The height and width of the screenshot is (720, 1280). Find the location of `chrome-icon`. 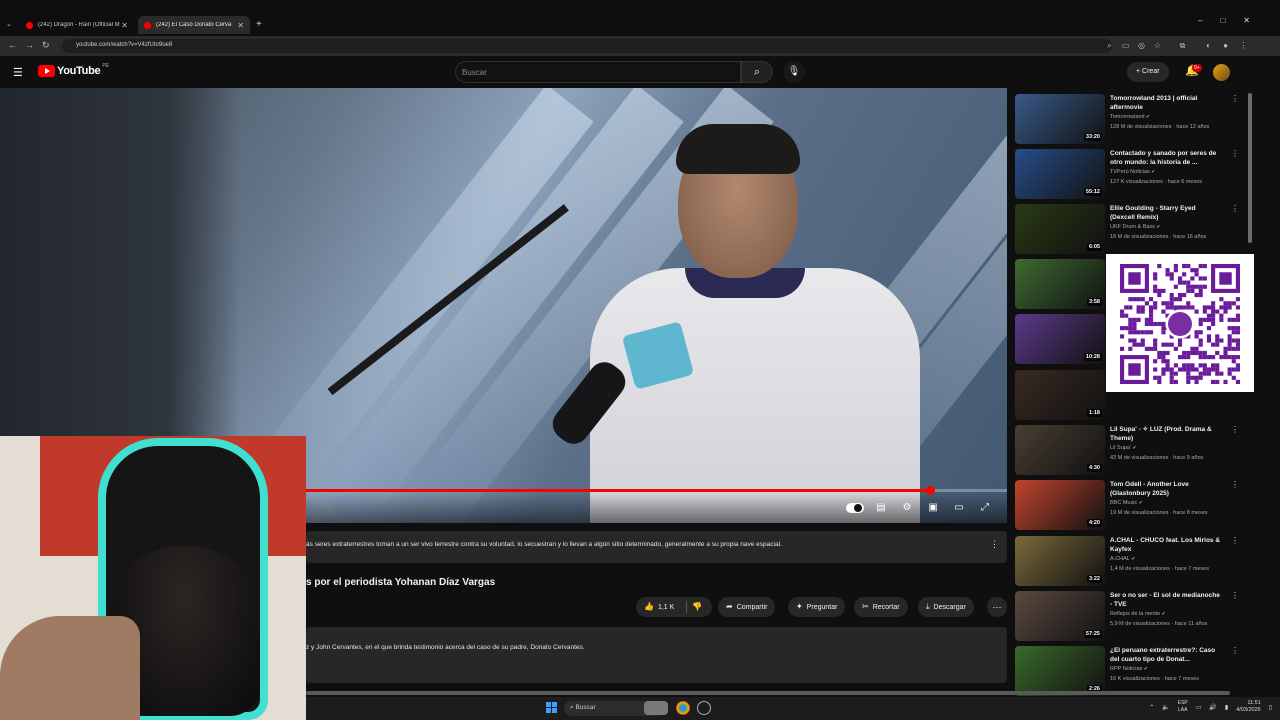

chrome-icon is located at coordinates (683, 708).